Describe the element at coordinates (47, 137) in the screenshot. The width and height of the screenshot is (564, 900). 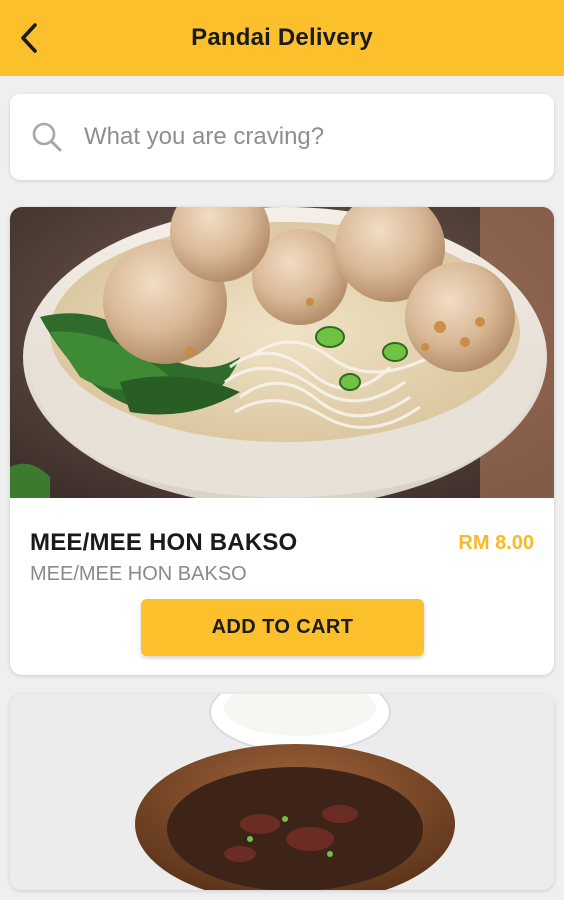
I see `search-icon` at that location.